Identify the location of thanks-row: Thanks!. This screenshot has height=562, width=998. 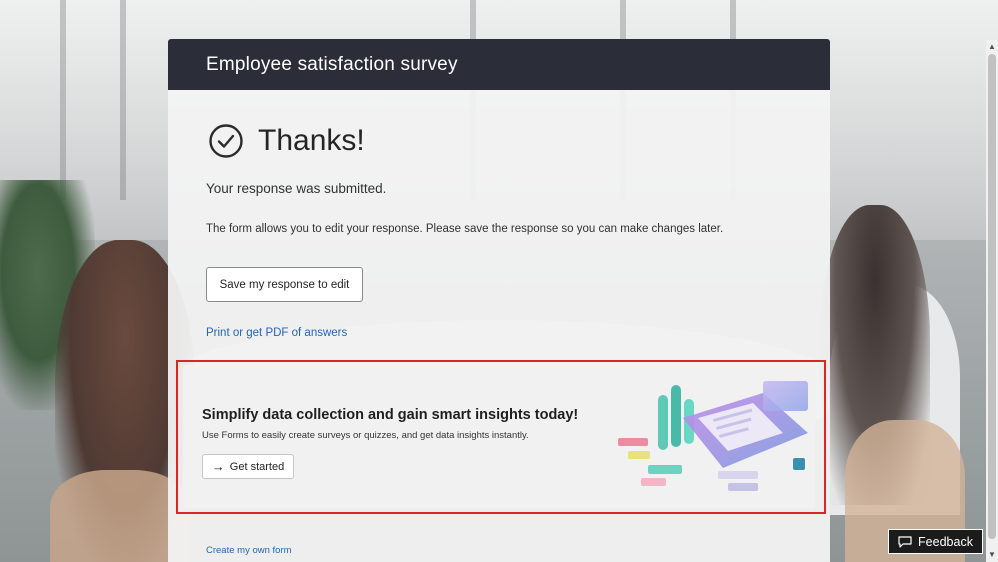
(286, 141).